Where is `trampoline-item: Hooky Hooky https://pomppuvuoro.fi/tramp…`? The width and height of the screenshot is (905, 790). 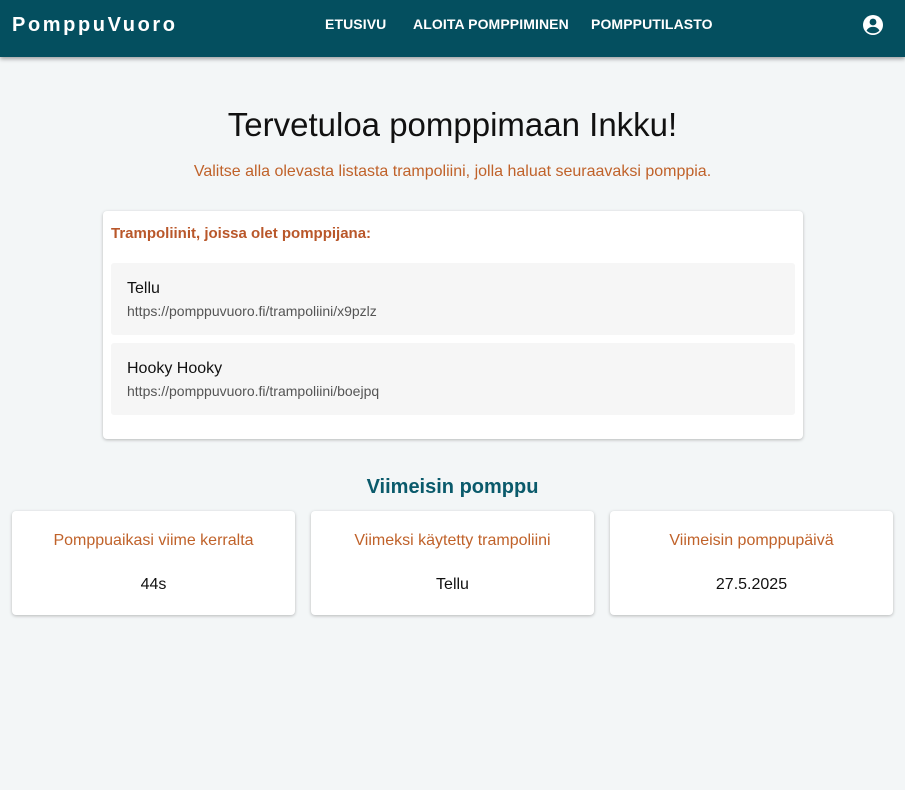 trampoline-item: Hooky Hooky https://pomppuvuoro.fi/tramp… is located at coordinates (453, 379).